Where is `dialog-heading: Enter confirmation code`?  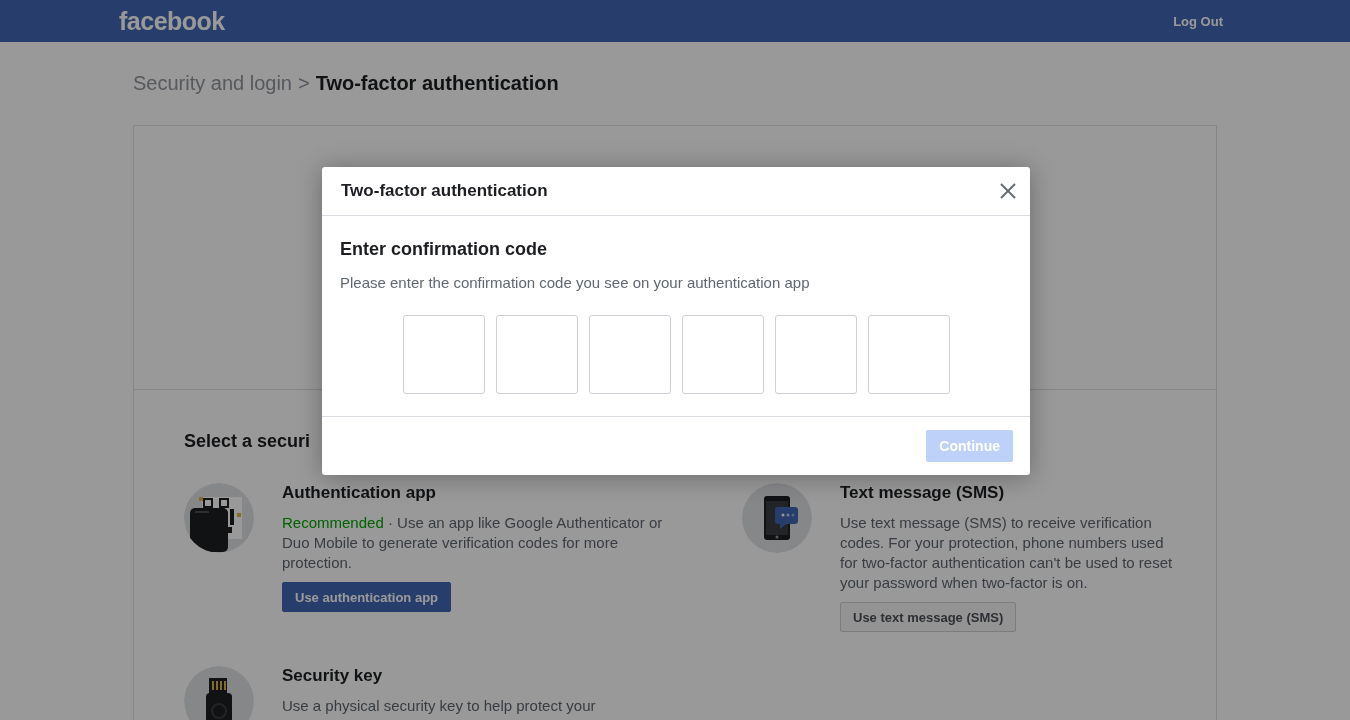 dialog-heading: Enter confirmation code is located at coordinates (444, 249).